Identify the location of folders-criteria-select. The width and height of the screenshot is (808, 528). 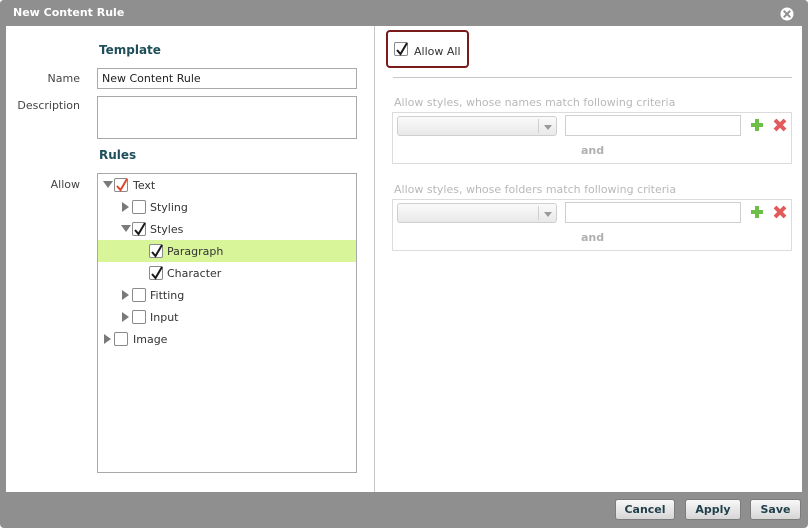
(477, 213).